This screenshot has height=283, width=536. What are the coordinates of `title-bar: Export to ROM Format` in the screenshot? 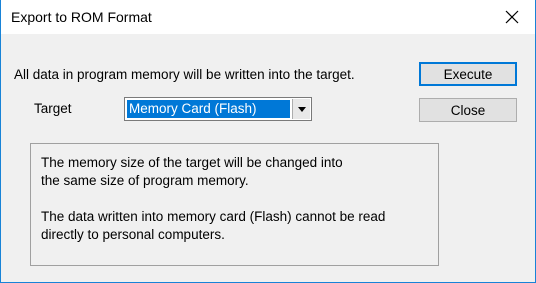 It's located at (268, 17).